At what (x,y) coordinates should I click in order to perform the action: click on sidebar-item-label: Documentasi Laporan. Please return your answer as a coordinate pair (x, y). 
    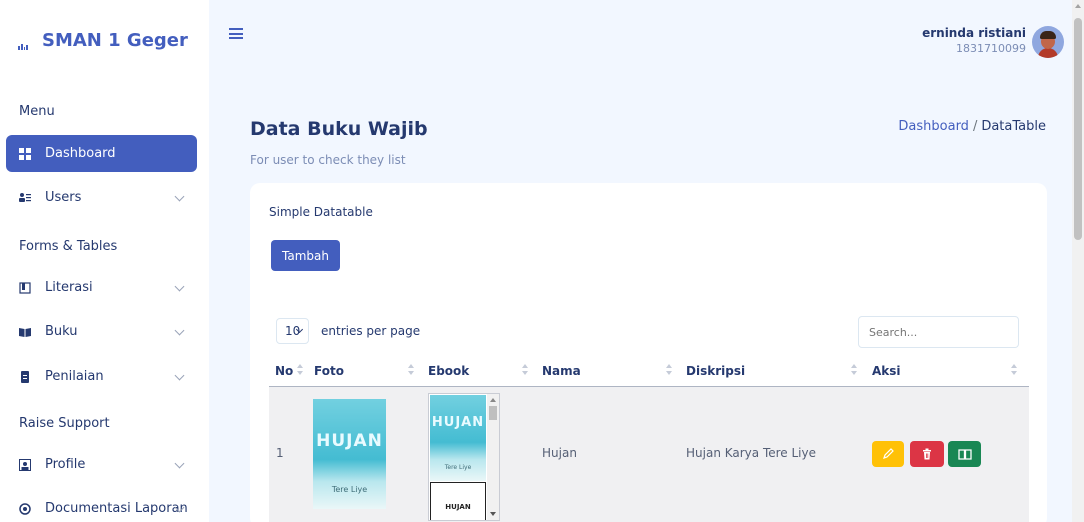
    Looking at the image, I should click on (116, 508).